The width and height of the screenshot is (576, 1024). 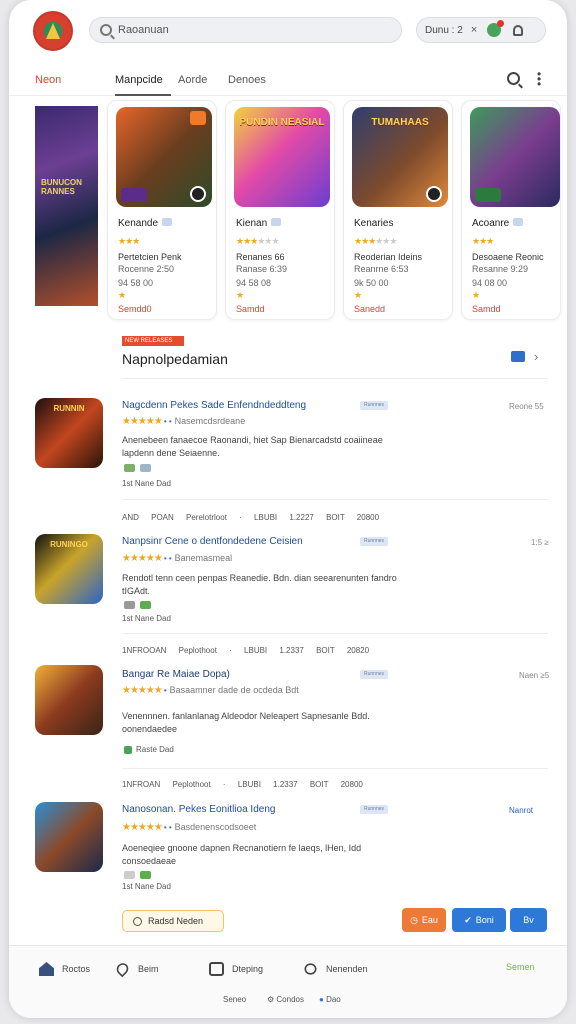 What do you see at coordinates (484, 920) in the screenshot?
I see `button-label: Boni` at bounding box center [484, 920].